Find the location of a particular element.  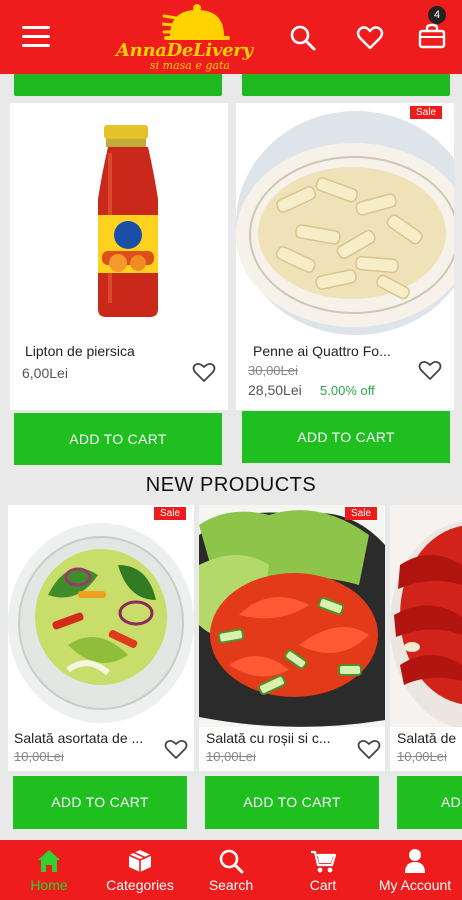

nav-item-cart: Cart is located at coordinates (323, 870).